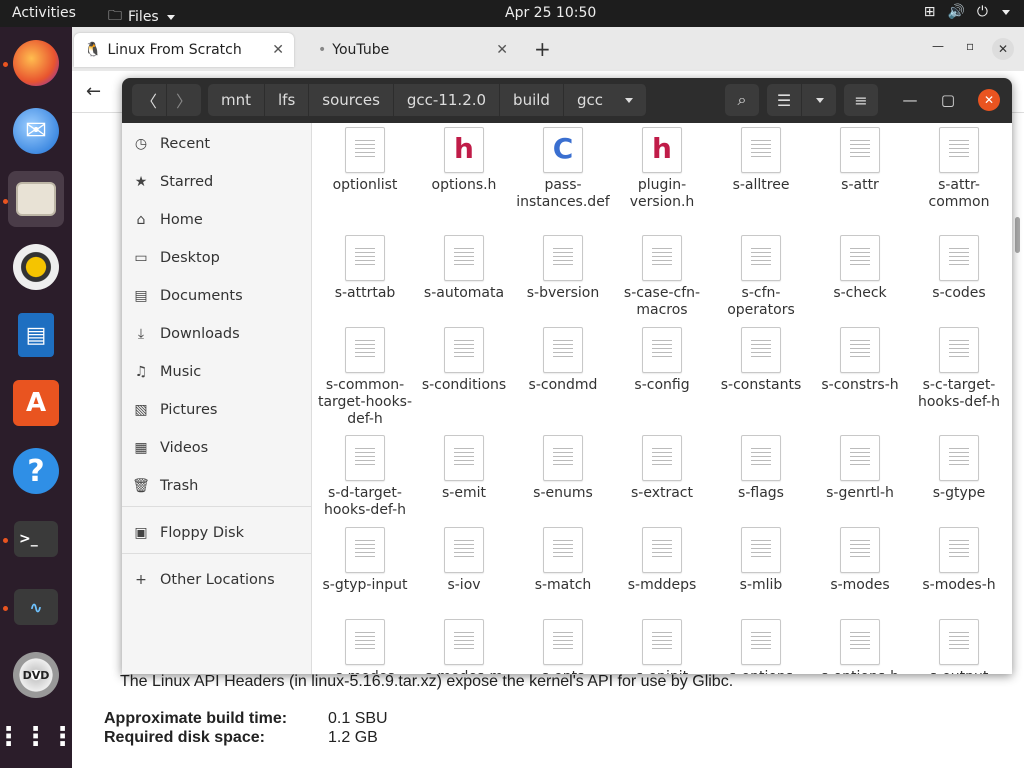  I want to click on page-scrollbar, so click(1017, 235).